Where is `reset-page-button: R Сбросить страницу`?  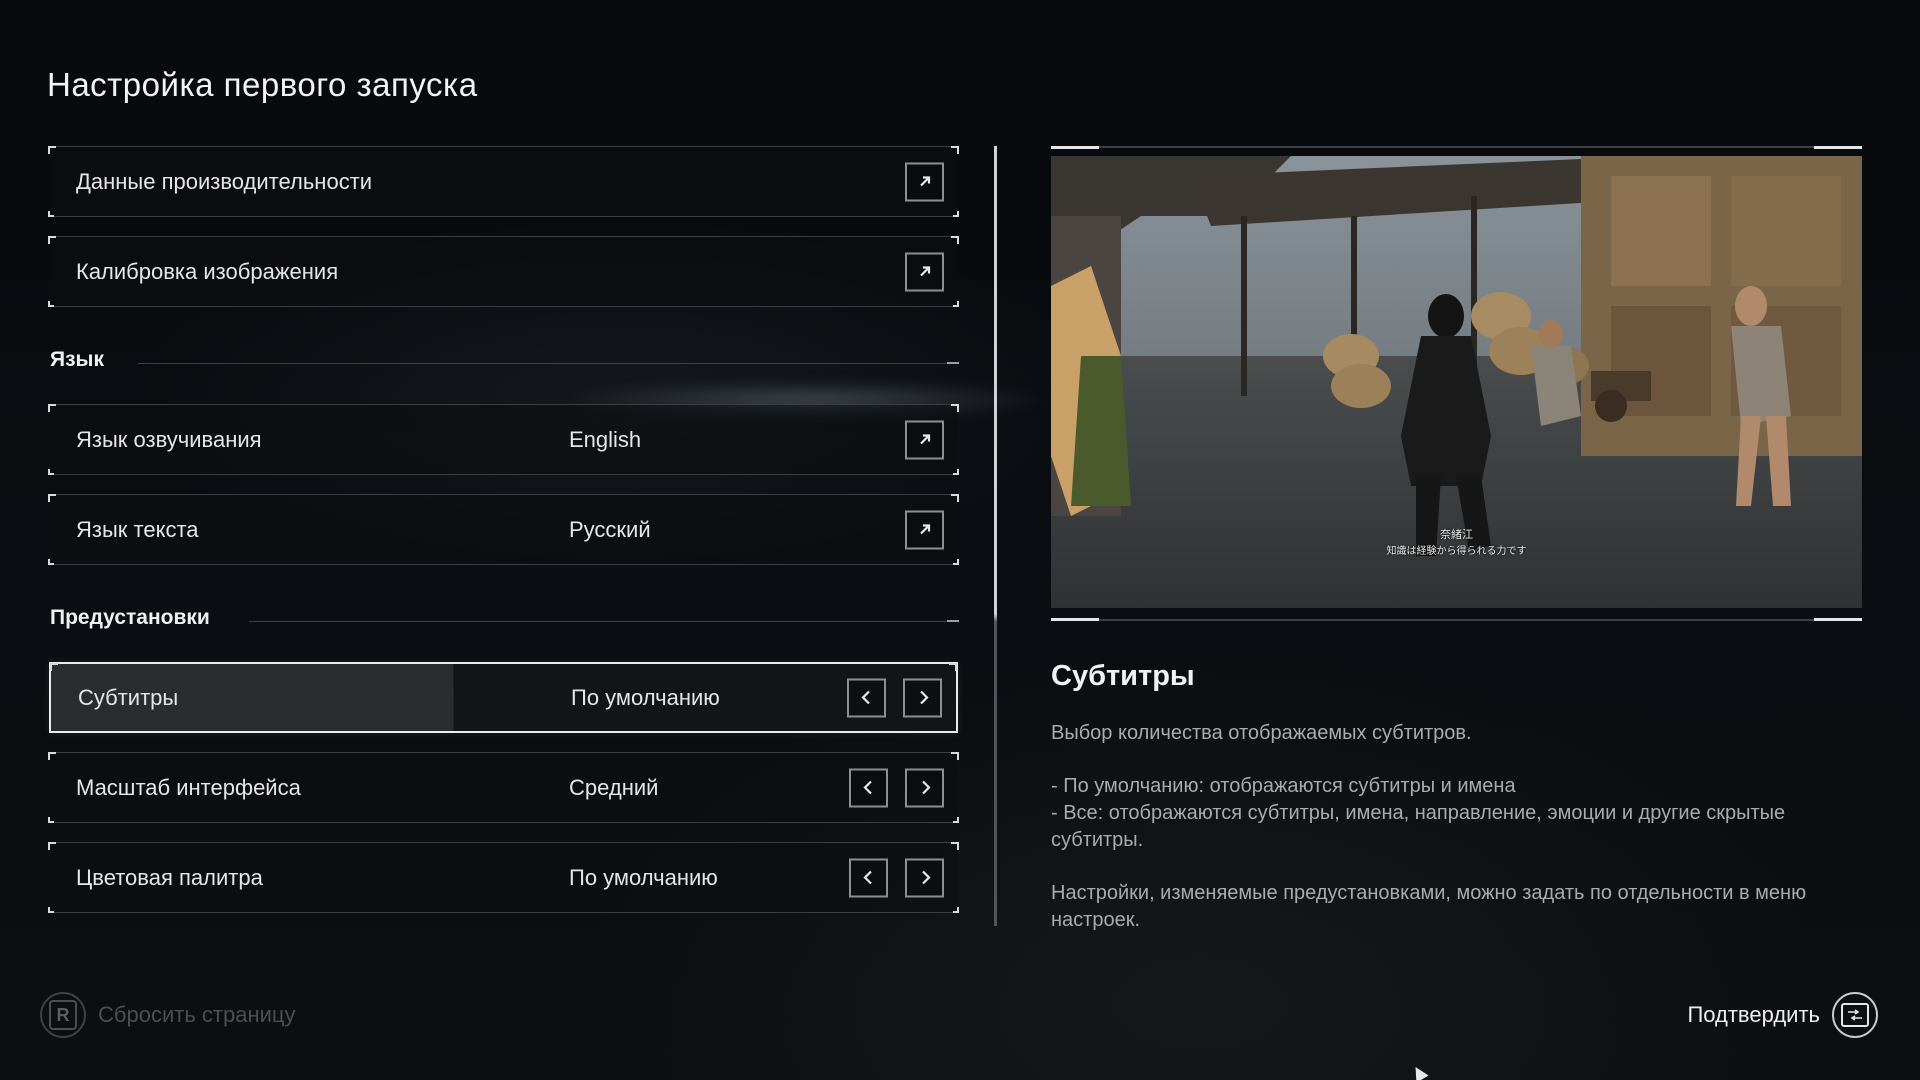 reset-page-button: R Сбросить страницу is located at coordinates (167, 1015).